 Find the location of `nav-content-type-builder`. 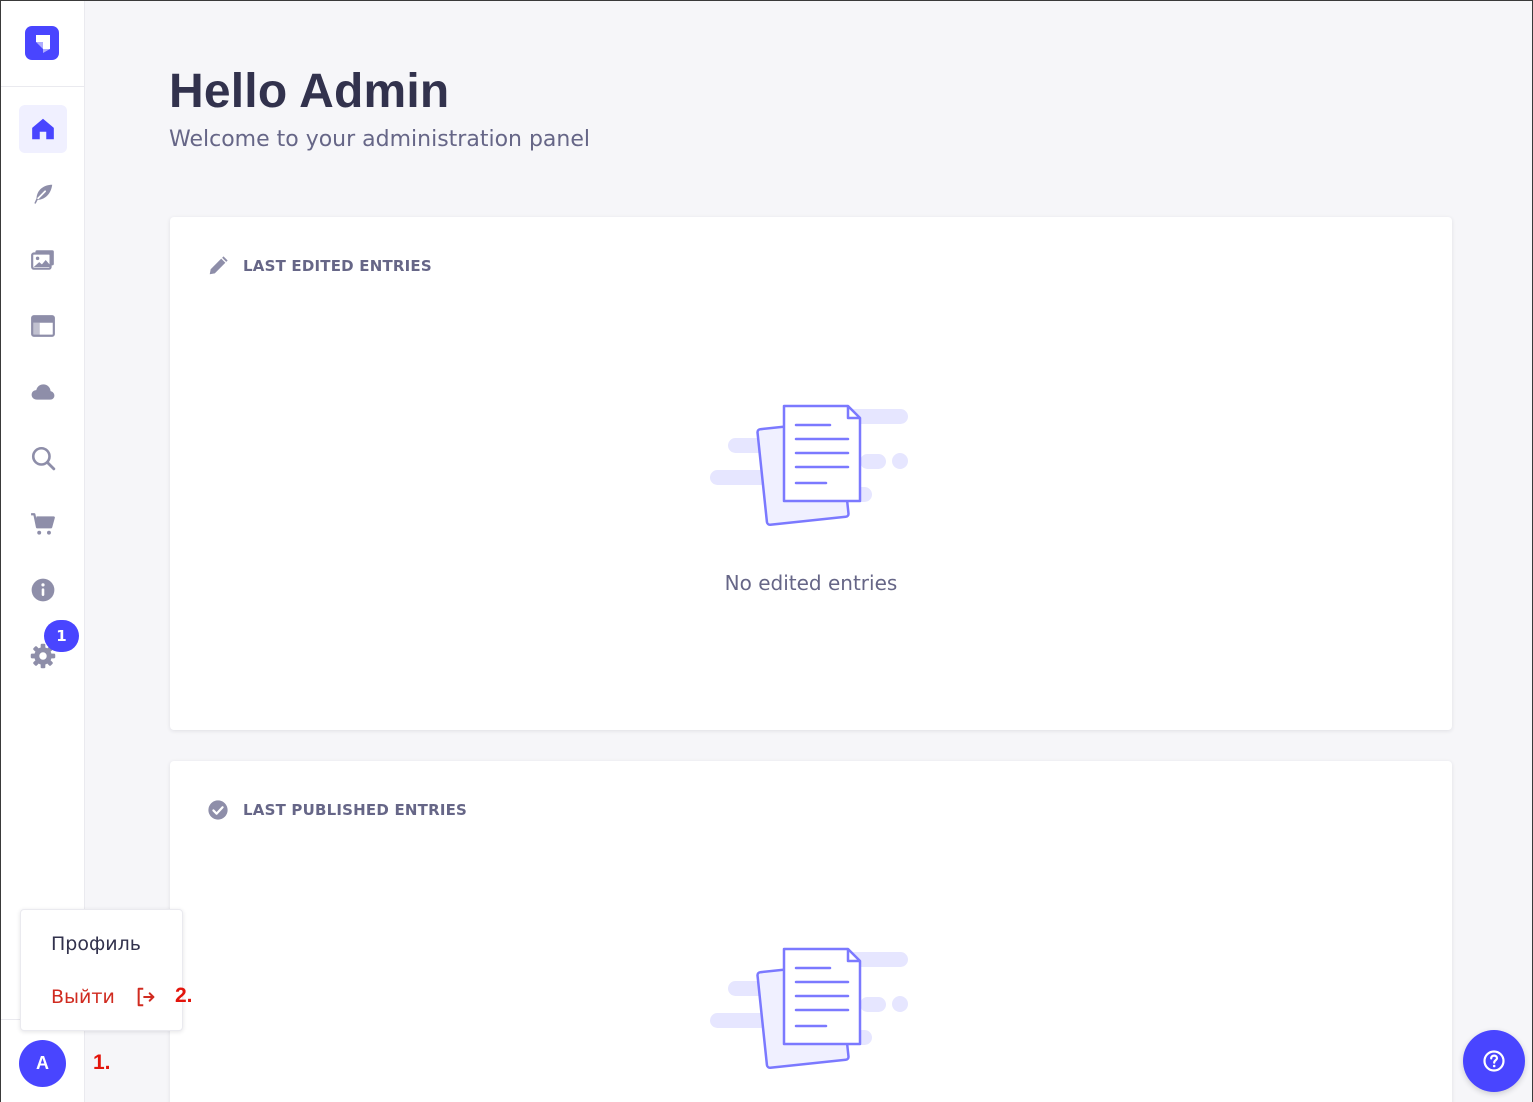

nav-content-type-builder is located at coordinates (43, 326).